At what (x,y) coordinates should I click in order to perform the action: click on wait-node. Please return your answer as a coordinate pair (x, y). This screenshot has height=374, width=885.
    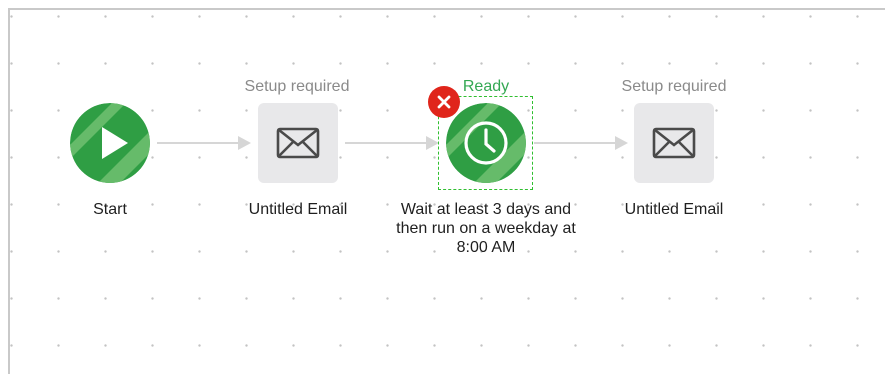
    Looking at the image, I should click on (486, 143).